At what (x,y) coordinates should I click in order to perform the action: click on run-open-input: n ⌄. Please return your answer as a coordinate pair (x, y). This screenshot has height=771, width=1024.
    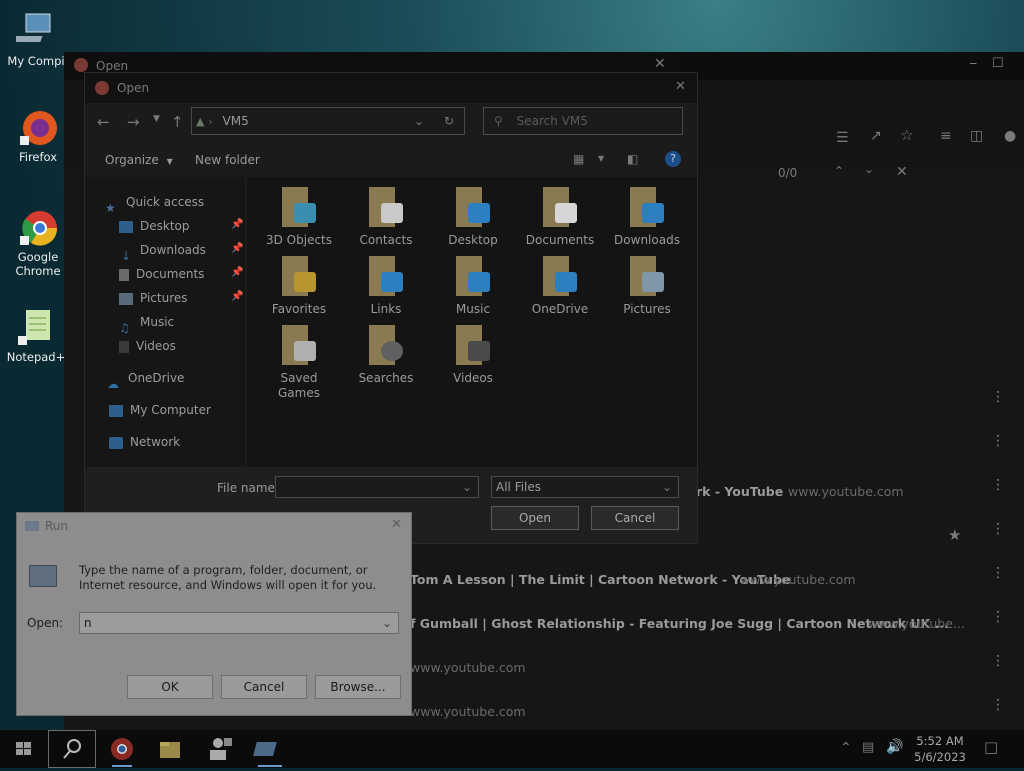
    Looking at the image, I should click on (239, 623).